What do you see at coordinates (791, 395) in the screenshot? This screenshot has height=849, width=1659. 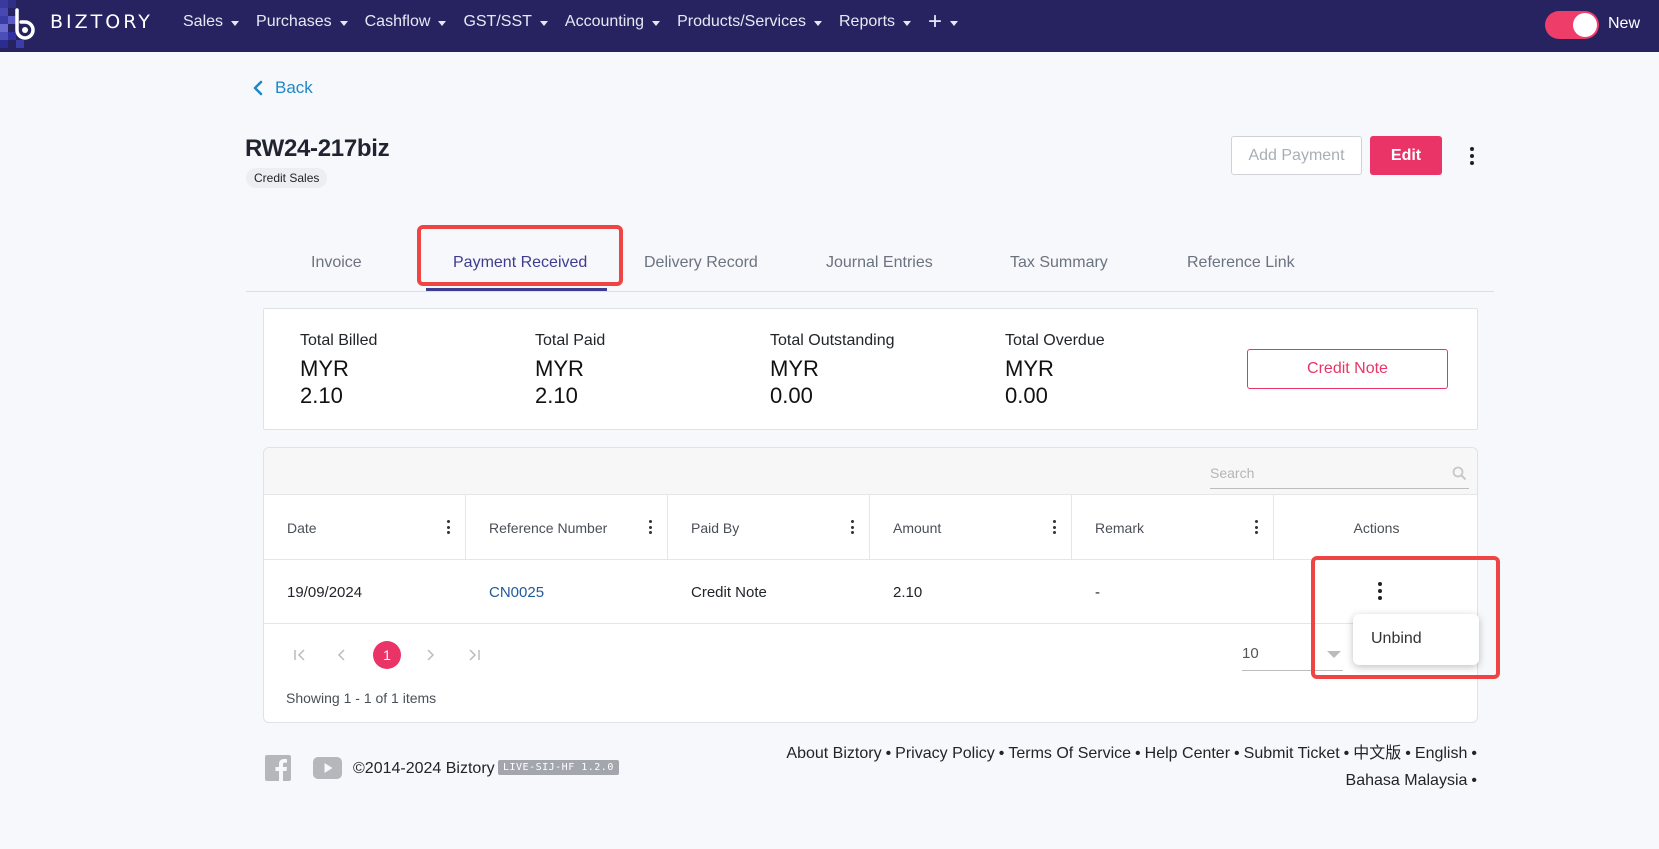 I see `summary-value: 0.00` at bounding box center [791, 395].